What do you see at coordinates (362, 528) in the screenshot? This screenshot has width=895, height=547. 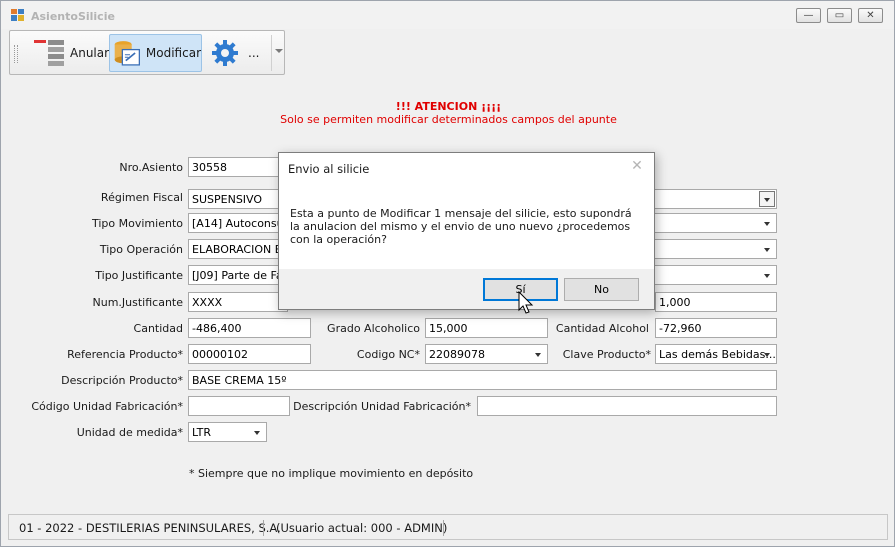 I see `status-user: (Usuario actual: 000 - ADMIN)` at bounding box center [362, 528].